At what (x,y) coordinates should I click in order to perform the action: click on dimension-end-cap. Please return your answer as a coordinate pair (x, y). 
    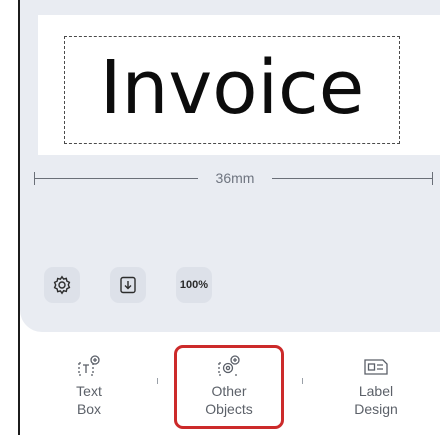
    Looking at the image, I should click on (432, 178).